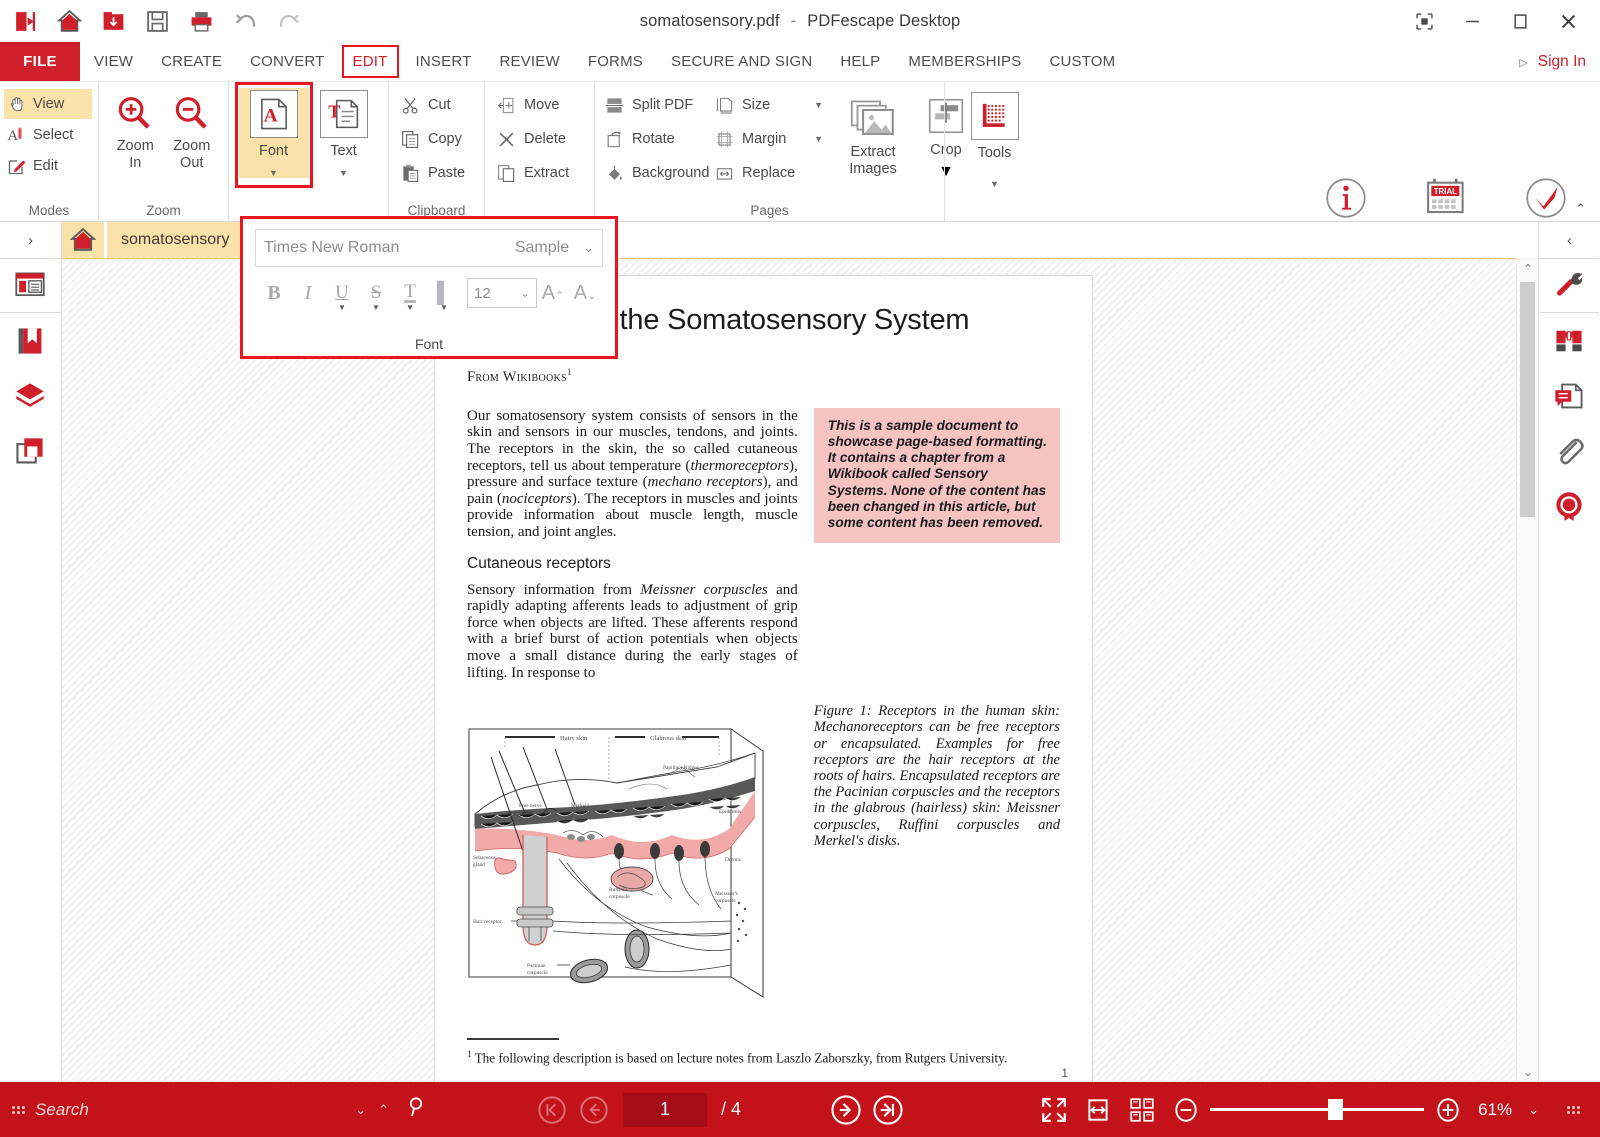  What do you see at coordinates (594, 1110) in the screenshot?
I see `previous-page-icon` at bounding box center [594, 1110].